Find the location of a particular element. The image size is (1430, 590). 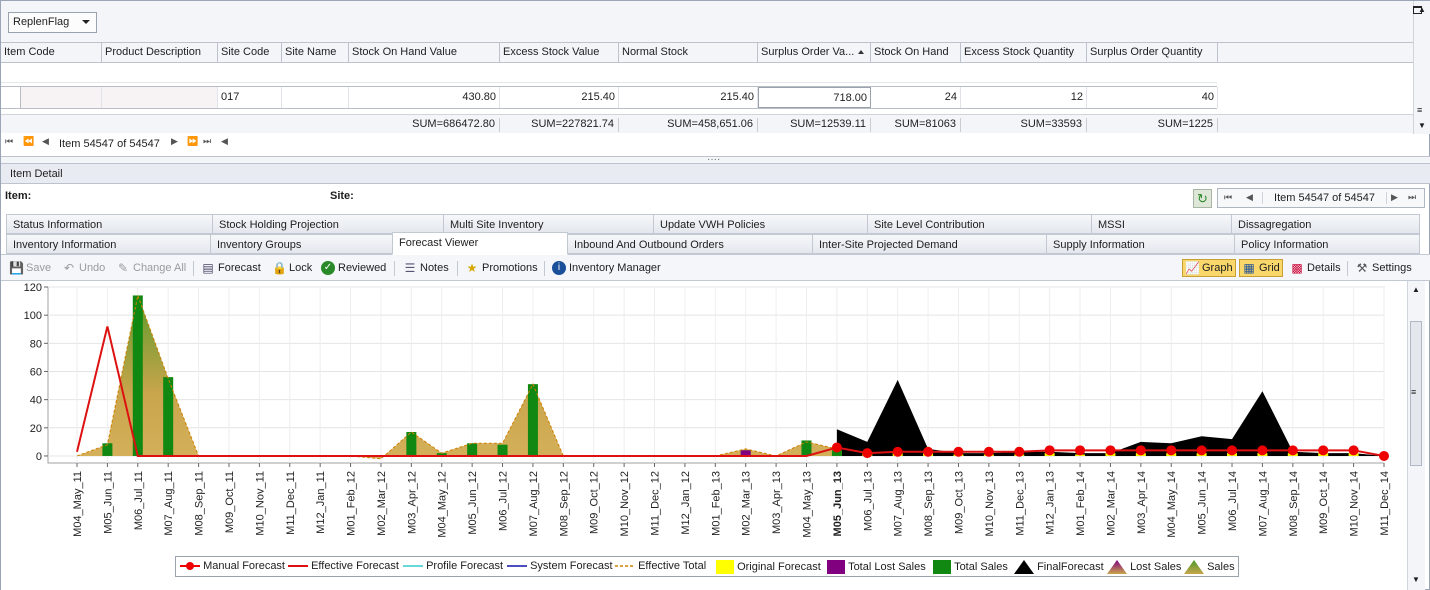

cell-stock-on-hand: 24 is located at coordinates (916, 97).